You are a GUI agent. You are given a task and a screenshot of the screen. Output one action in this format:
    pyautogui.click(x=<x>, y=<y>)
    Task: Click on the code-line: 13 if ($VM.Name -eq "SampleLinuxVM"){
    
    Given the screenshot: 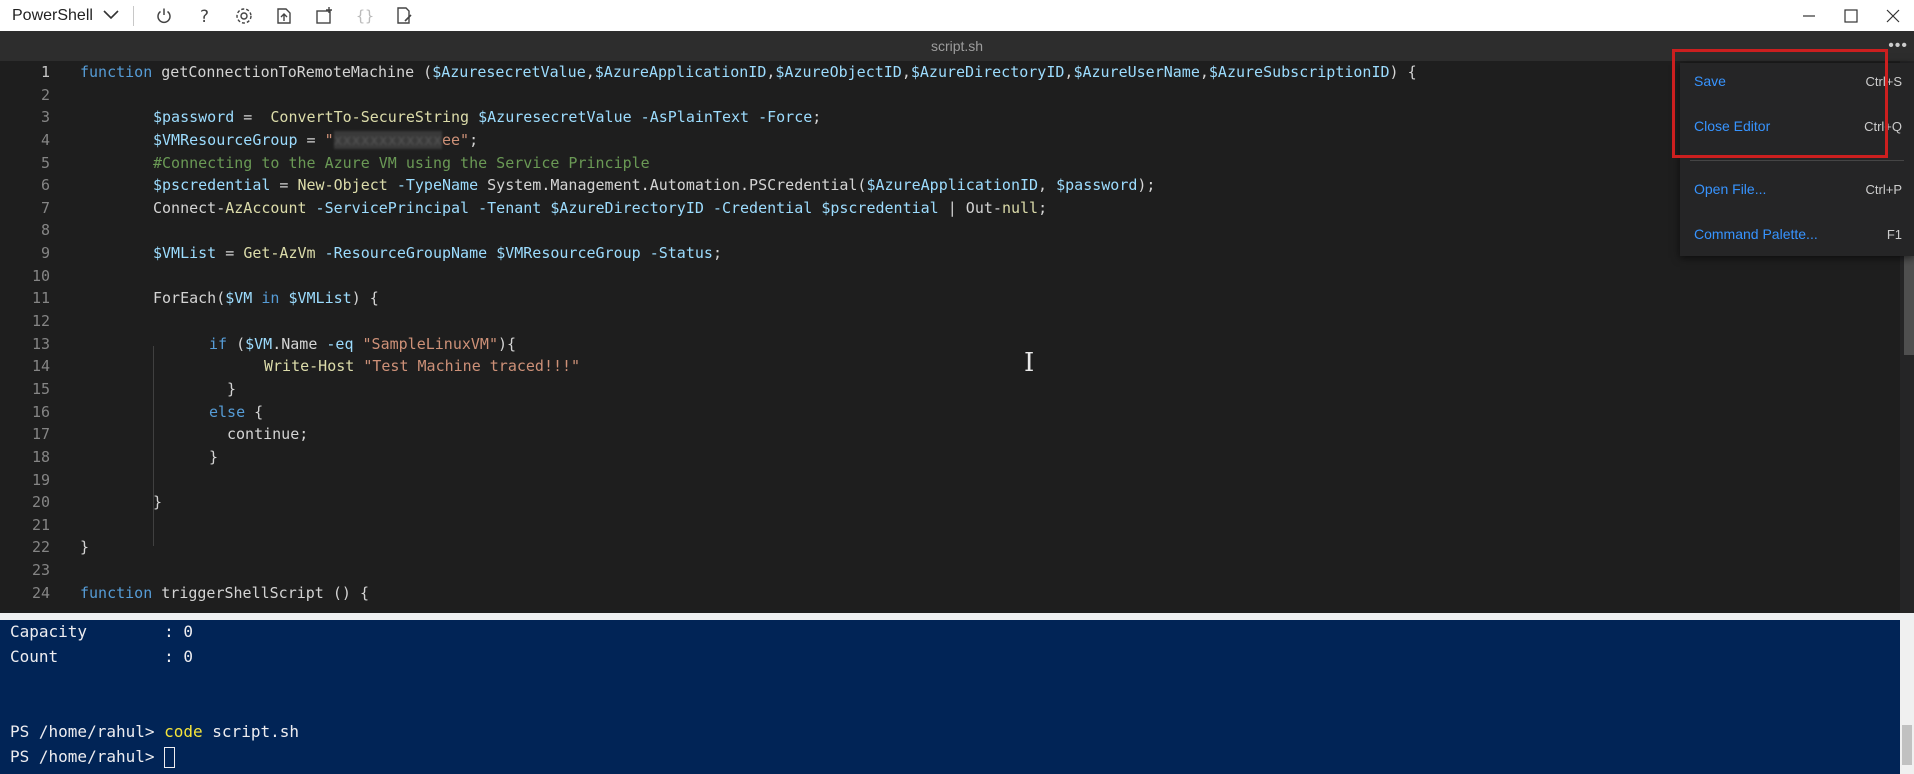 What is the action you would take?
    pyautogui.click(x=950, y=344)
    